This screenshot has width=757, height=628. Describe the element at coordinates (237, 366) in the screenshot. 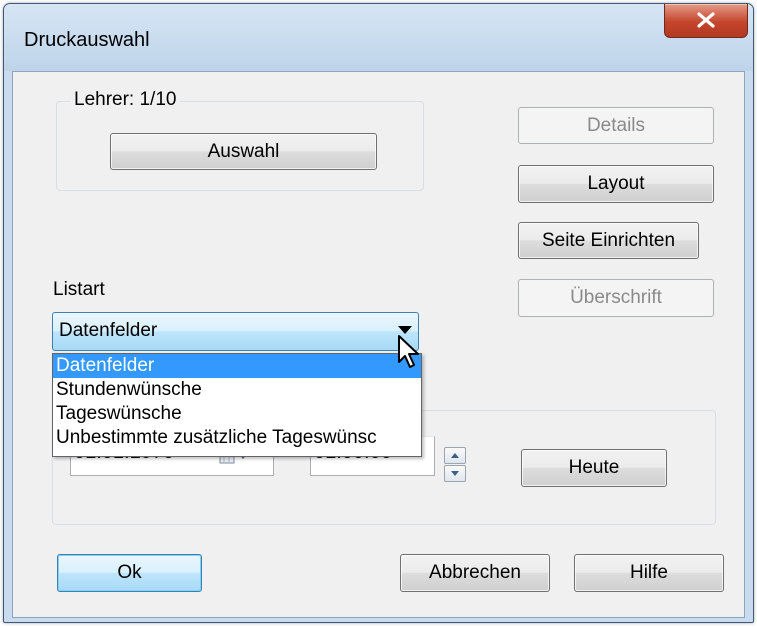

I see `list-option-datenfelder: Datenfelder` at that location.